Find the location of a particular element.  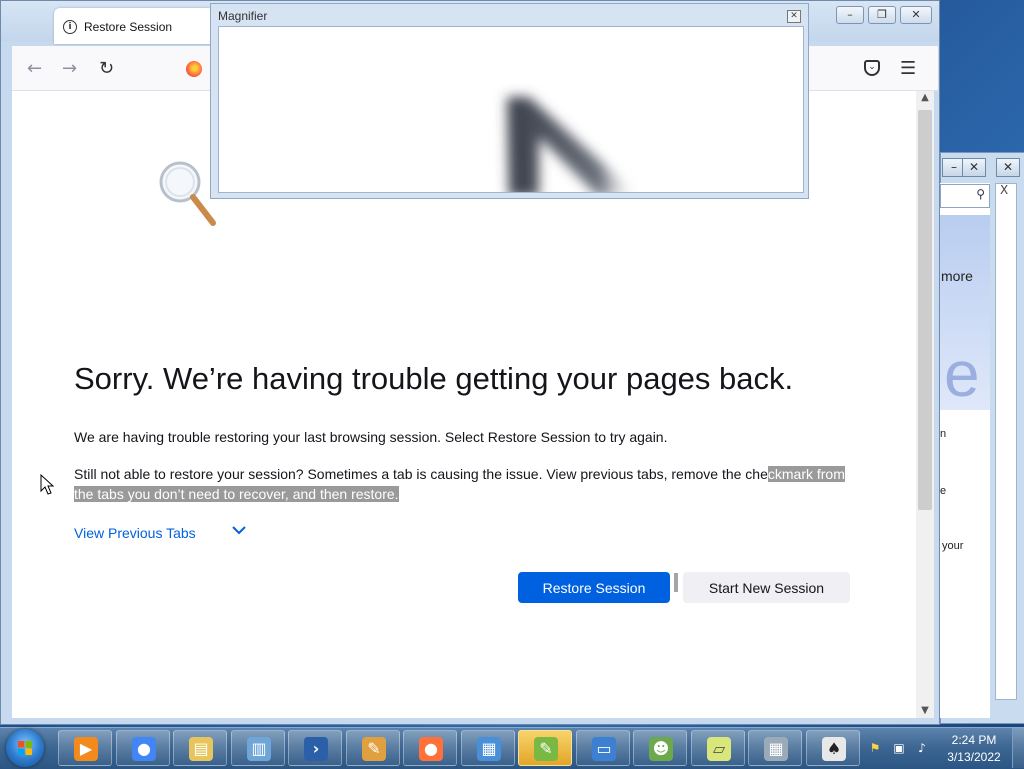

menu-icon: ☰ is located at coordinates (908, 69).